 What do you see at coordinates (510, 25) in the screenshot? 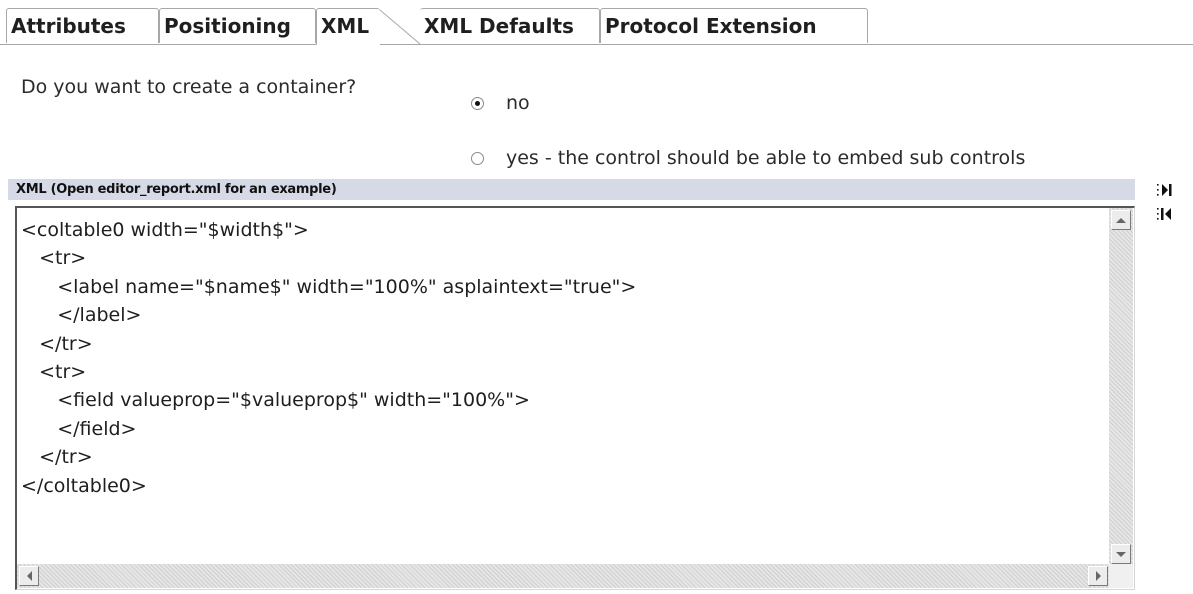
I see `tab-xml-defaults: XML Defaults` at bounding box center [510, 25].